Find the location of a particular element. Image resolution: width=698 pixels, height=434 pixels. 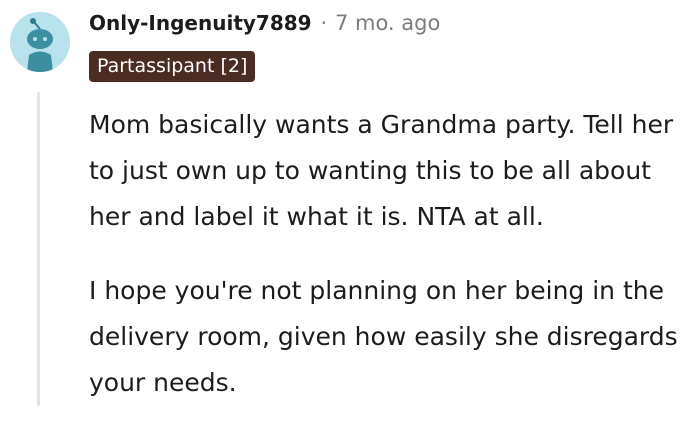

comment-header: Only-Ingenuity7889 · 7 mo. ago is located at coordinates (264, 23).